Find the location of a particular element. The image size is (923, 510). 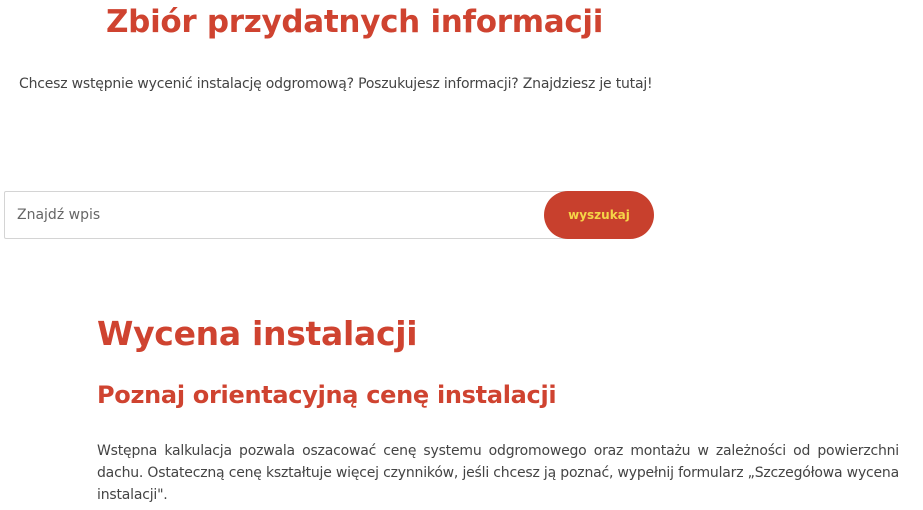

search-button: wyszukaj is located at coordinates (599, 215).